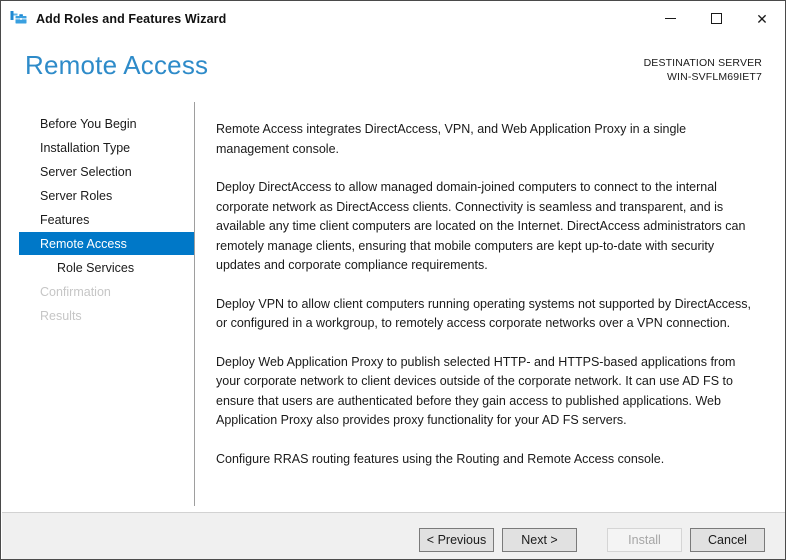 The height and width of the screenshot is (560, 786). Describe the element at coordinates (456, 540) in the screenshot. I see `previous-button: < Previous` at that location.